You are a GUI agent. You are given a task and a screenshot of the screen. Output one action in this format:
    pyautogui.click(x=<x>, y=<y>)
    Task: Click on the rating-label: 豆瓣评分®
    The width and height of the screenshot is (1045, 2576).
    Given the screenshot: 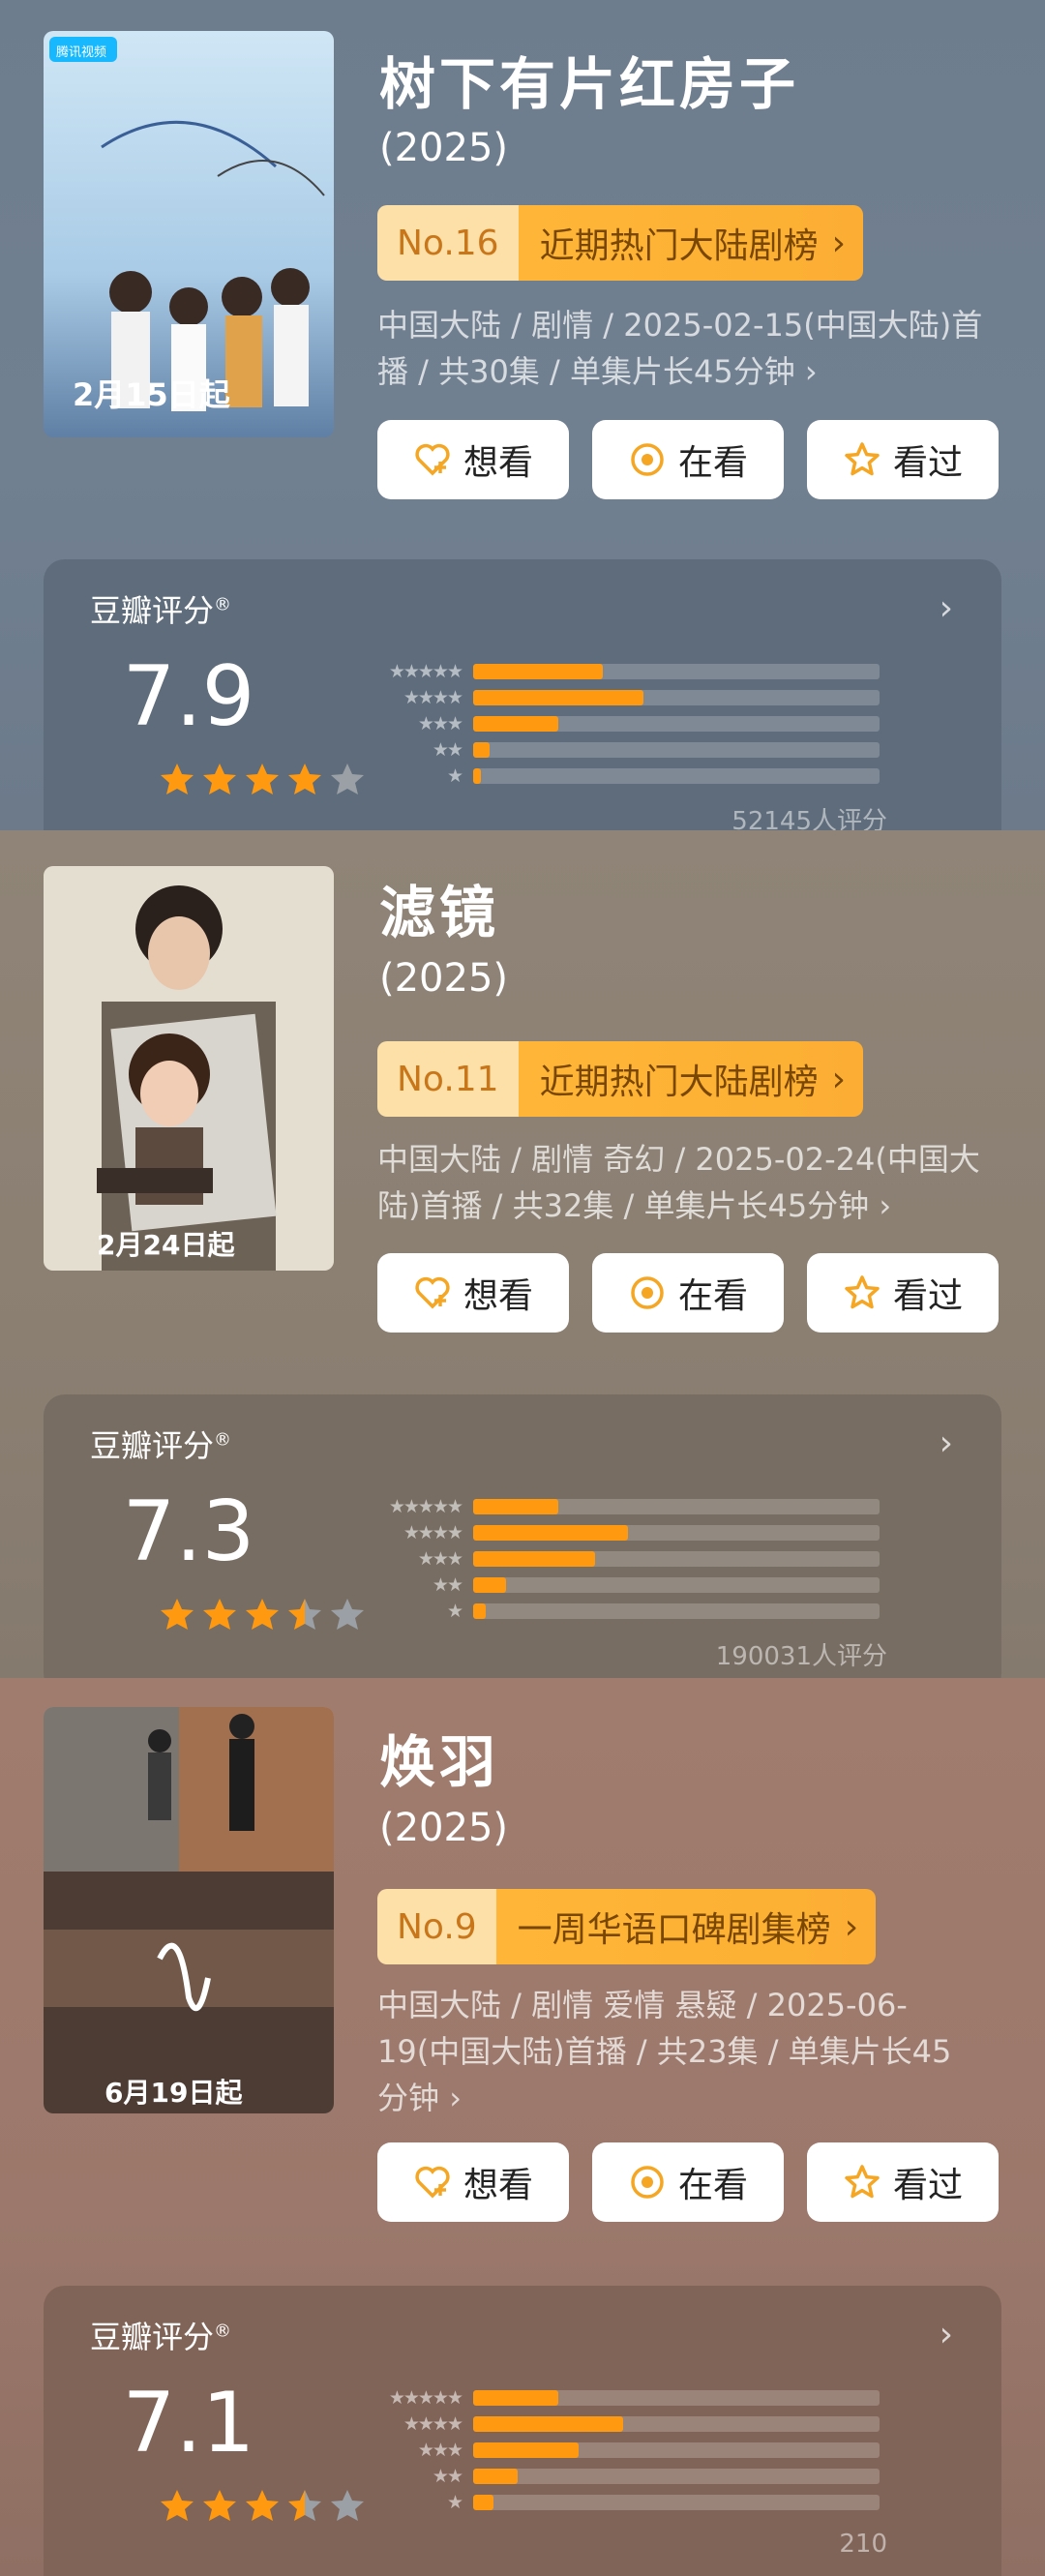 What is the action you would take?
    pyautogui.click(x=161, y=610)
    